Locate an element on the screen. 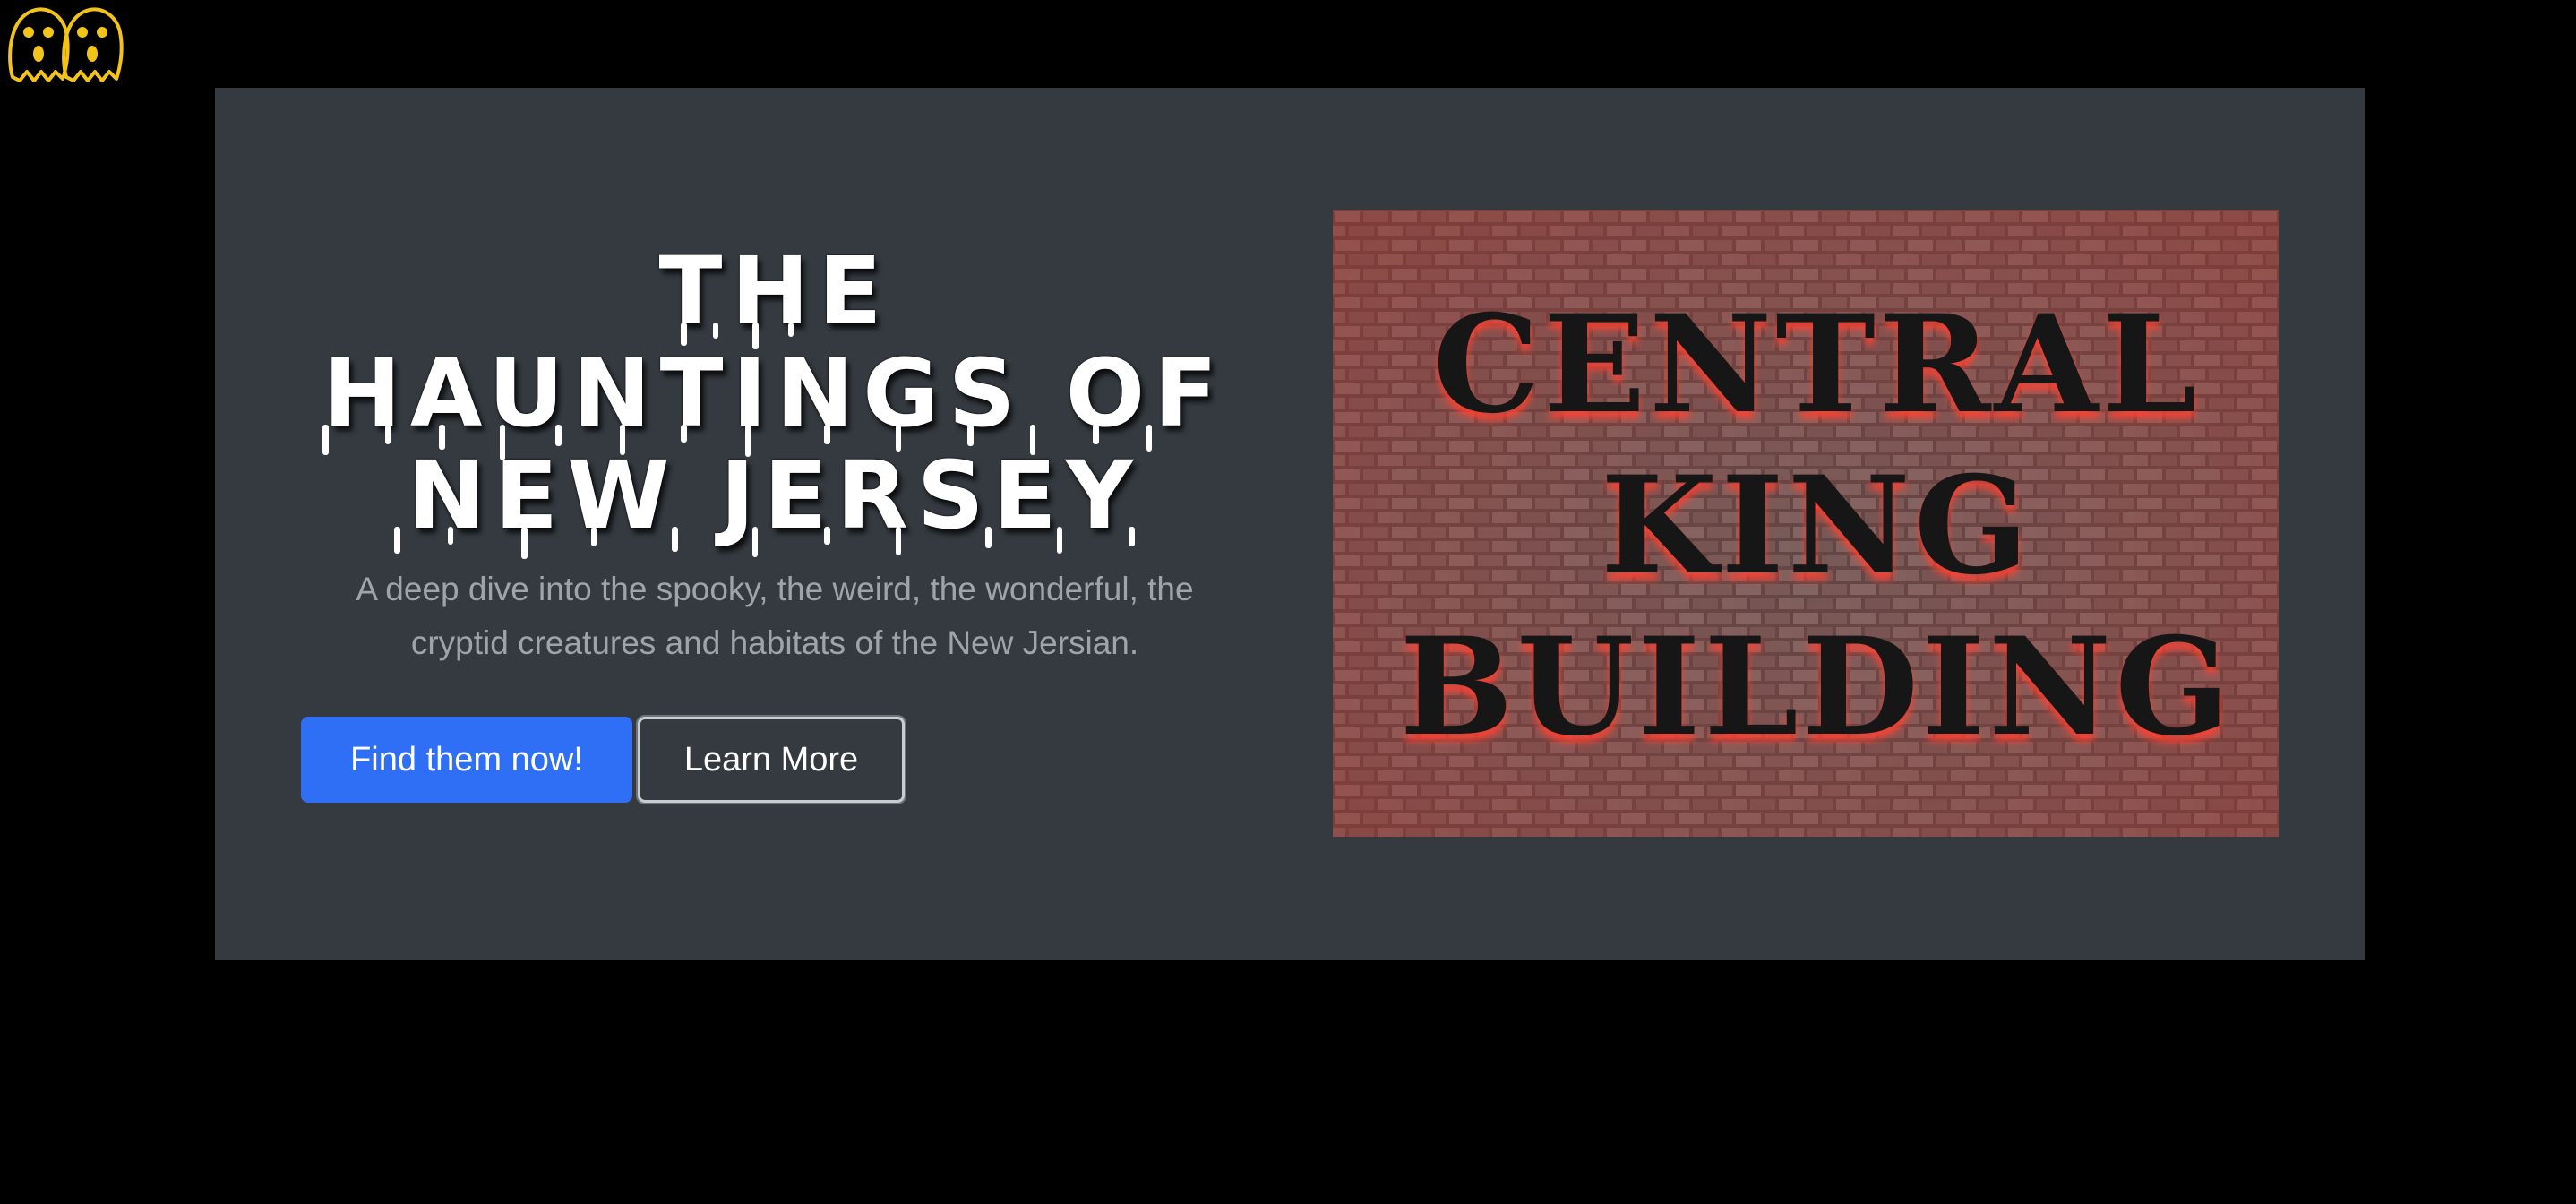 The width and height of the screenshot is (2576, 1204). page-title: THE HAUNTINGS OF NEW JERSEY is located at coordinates (775, 393).